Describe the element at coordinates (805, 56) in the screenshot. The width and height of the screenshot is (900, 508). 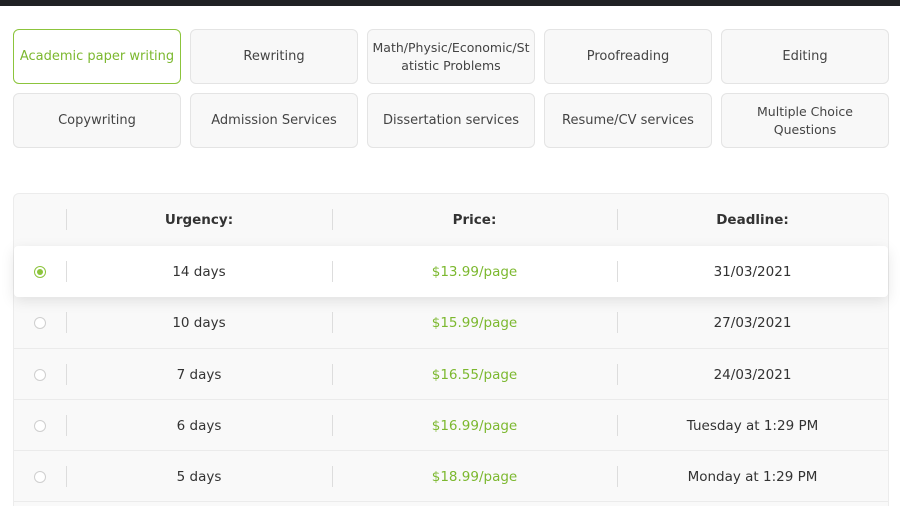
I see `service-tab-editing: Editing` at that location.